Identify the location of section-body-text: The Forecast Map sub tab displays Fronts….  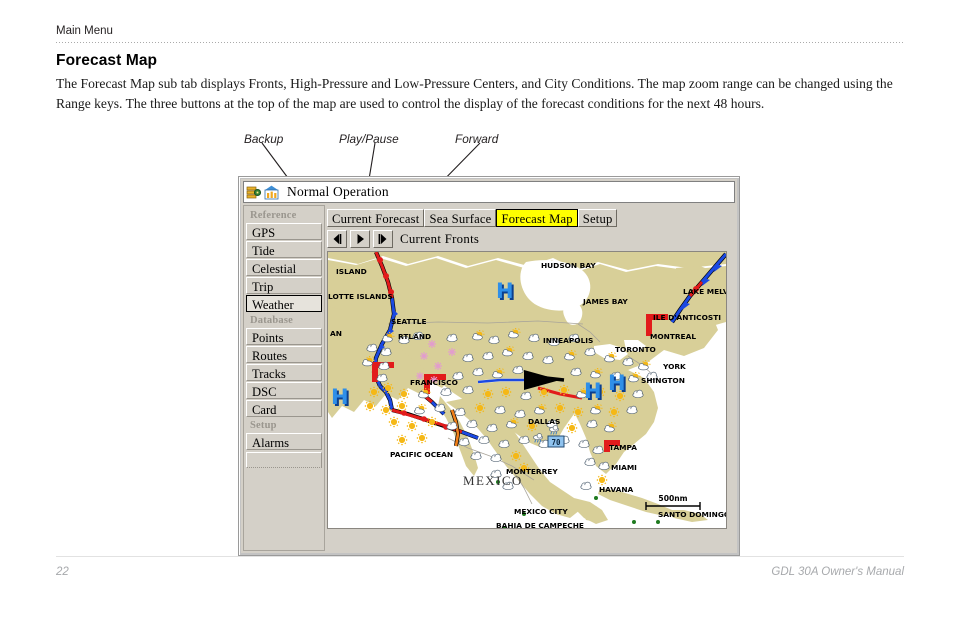
(474, 93).